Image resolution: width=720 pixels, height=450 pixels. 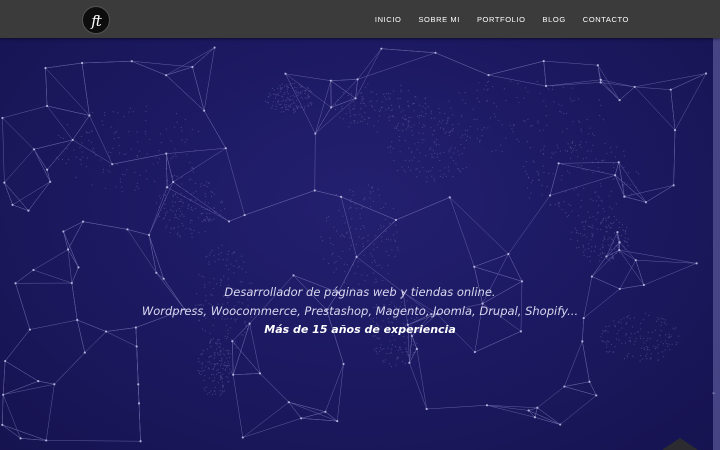 I want to click on scroll-down-tab, so click(x=680, y=444).